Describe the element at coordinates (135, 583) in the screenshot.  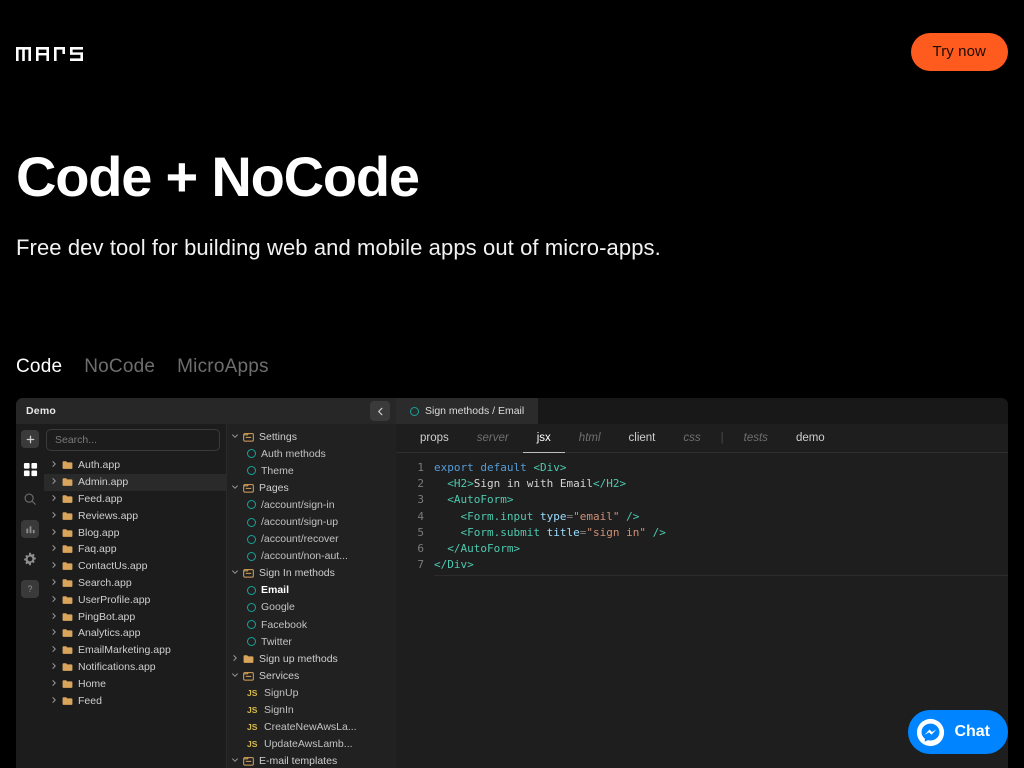
I see `app-list-item: Search.app` at that location.